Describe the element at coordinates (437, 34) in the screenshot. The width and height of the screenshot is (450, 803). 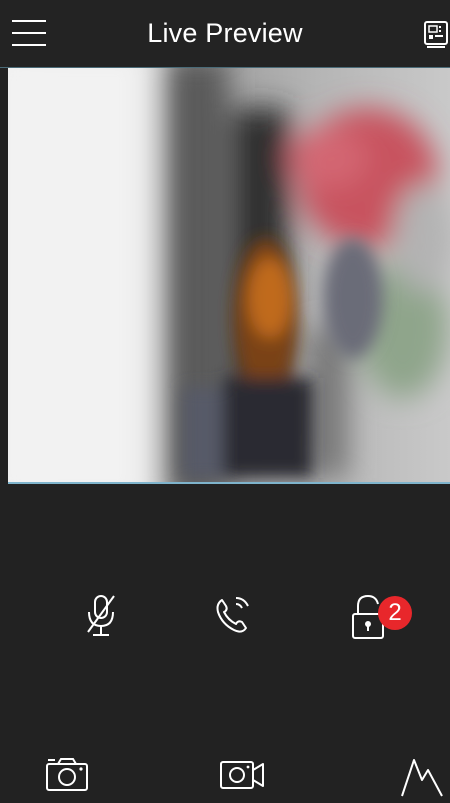
I see `device-panel-icon` at that location.